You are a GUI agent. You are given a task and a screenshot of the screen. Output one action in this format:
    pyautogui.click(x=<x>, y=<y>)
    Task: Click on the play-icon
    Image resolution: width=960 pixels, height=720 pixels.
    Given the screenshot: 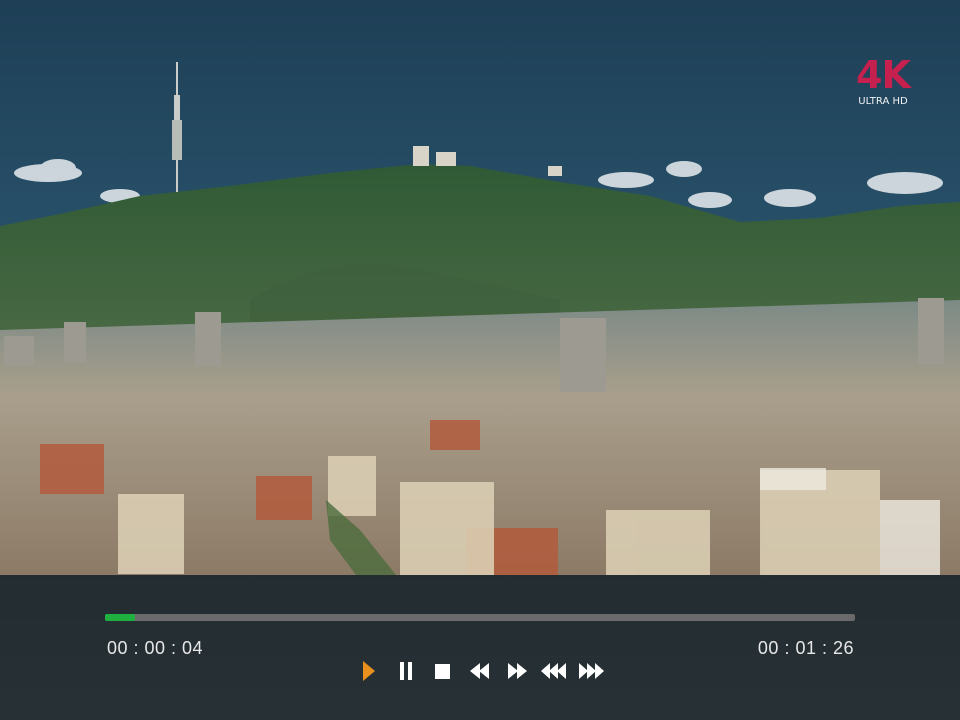 What is the action you would take?
    pyautogui.click(x=368, y=671)
    